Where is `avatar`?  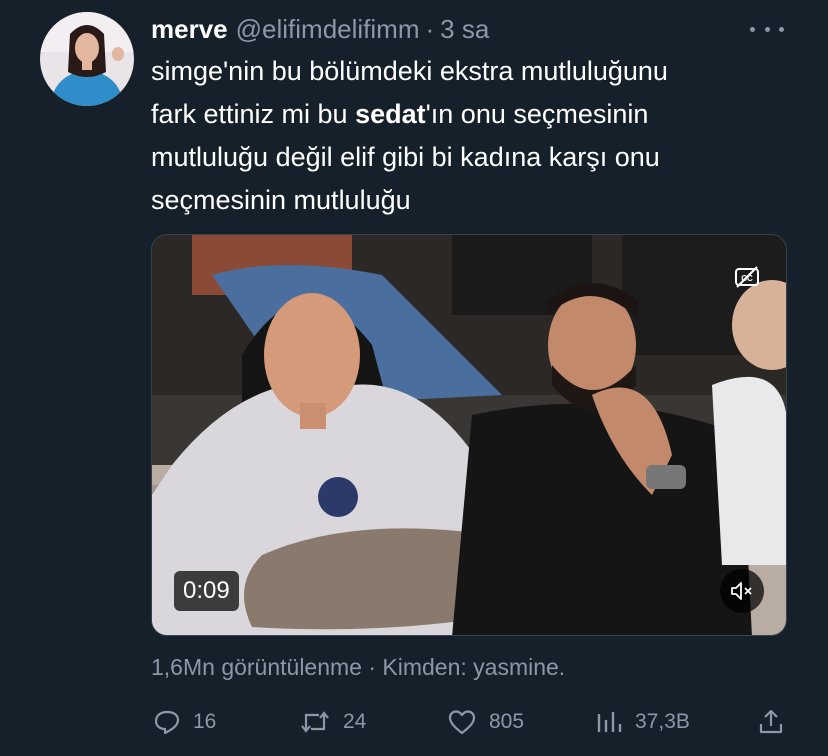 avatar is located at coordinates (87, 59).